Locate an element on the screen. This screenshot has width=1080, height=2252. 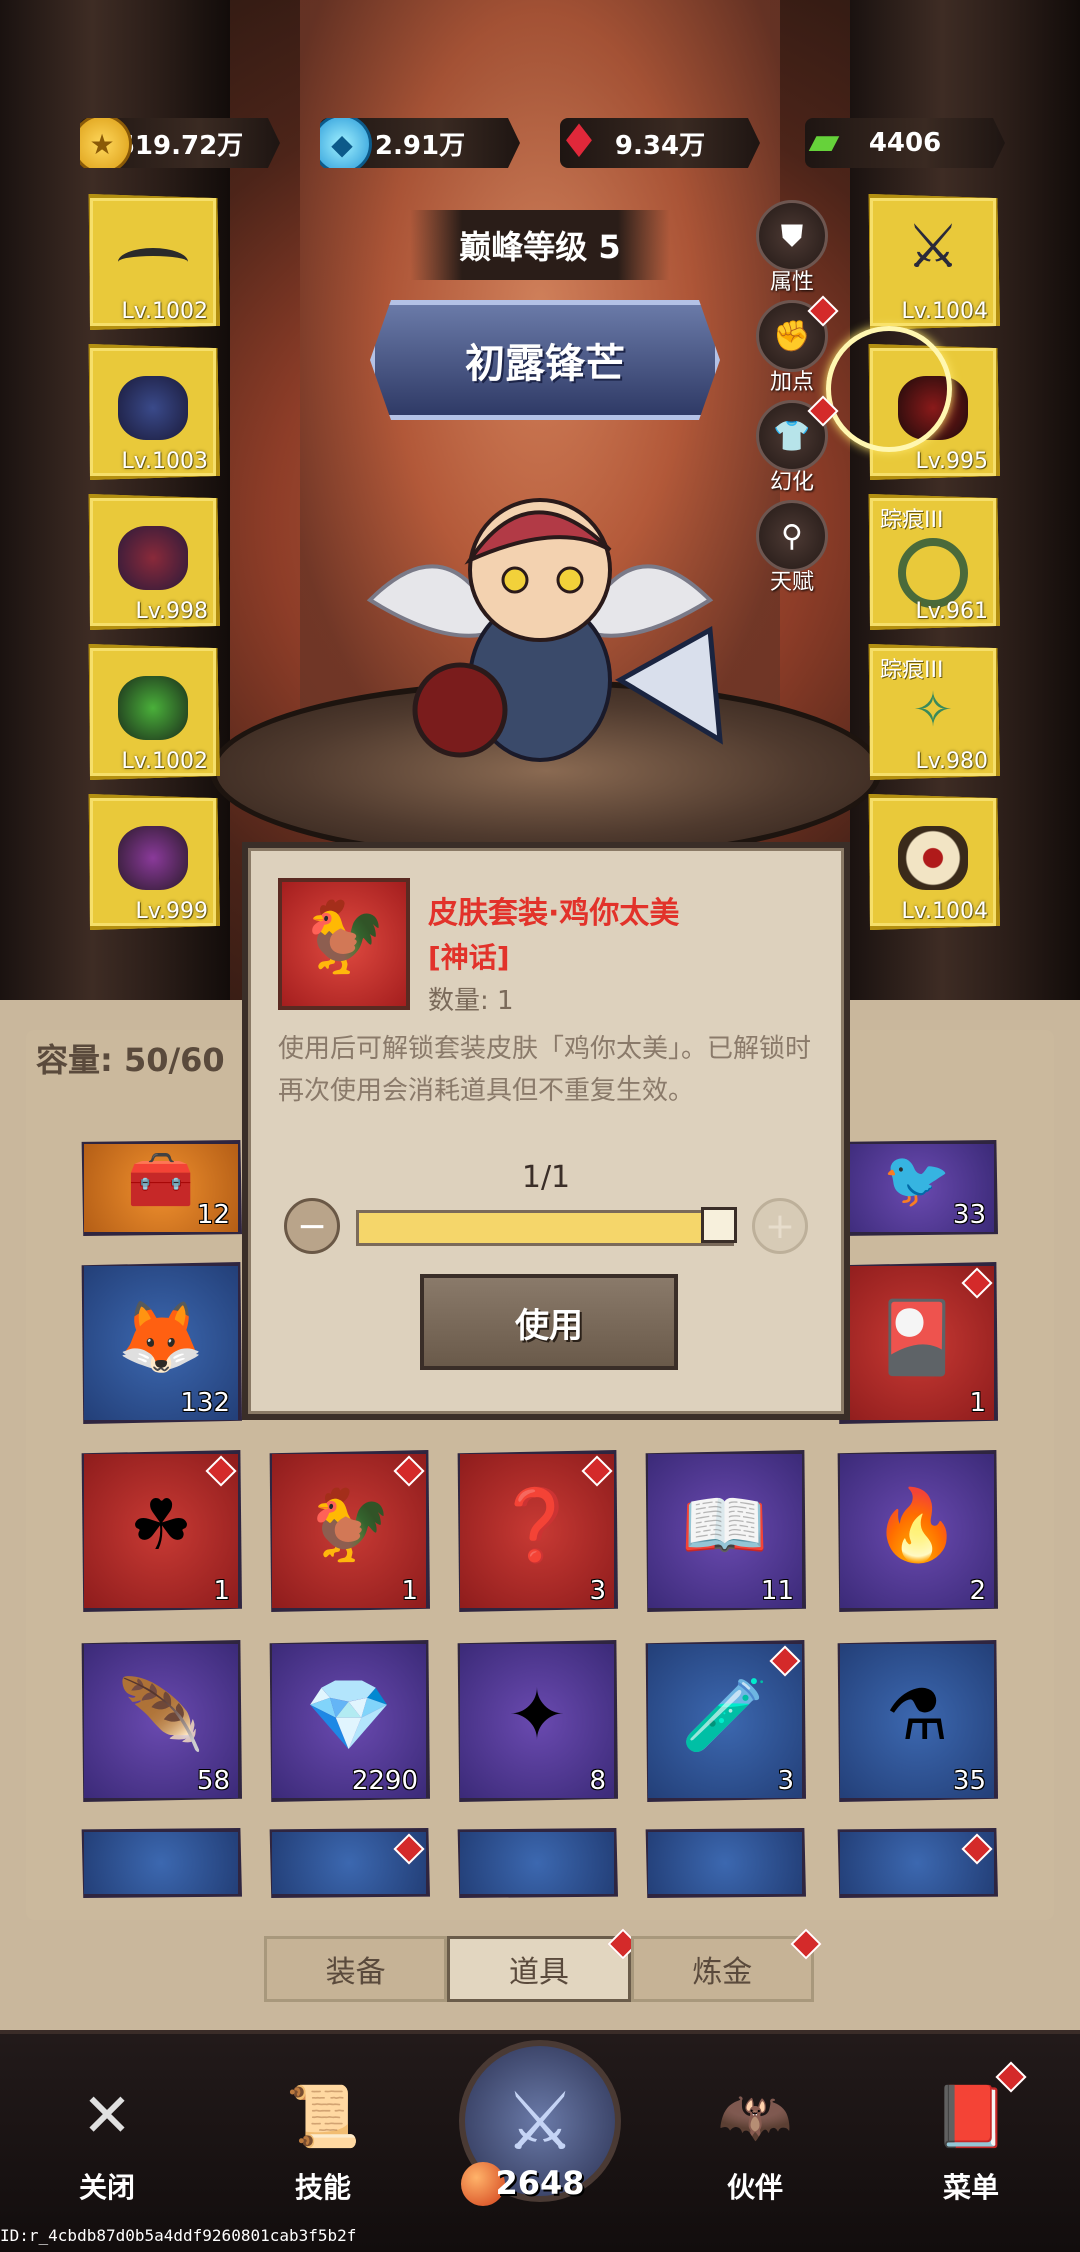
scroll-icon: 📜 is located at coordinates (323, 2116).